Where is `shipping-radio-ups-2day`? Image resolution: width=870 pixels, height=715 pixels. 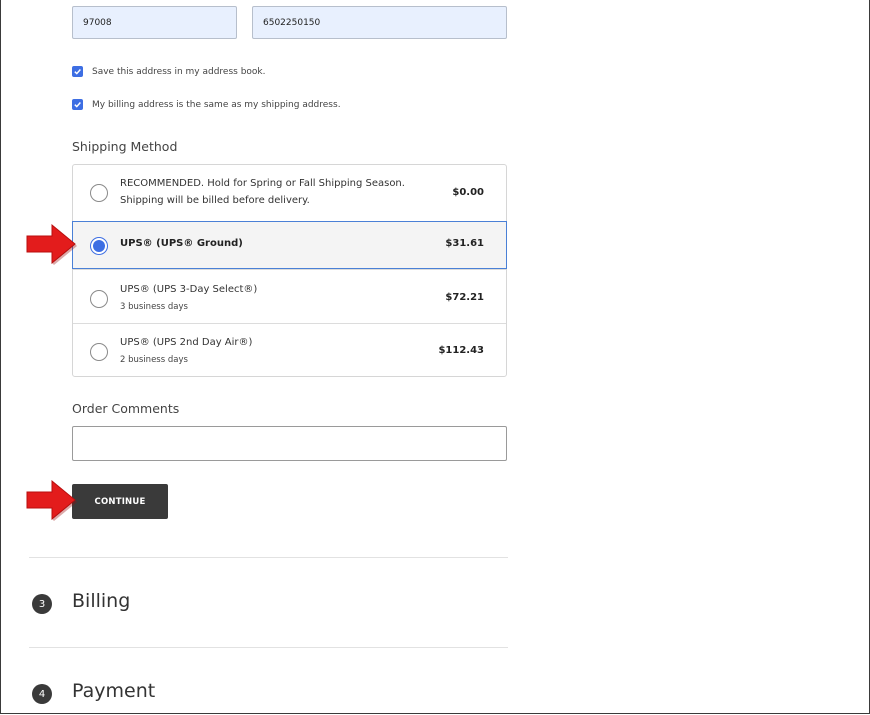
shipping-radio-ups-2day is located at coordinates (99, 352).